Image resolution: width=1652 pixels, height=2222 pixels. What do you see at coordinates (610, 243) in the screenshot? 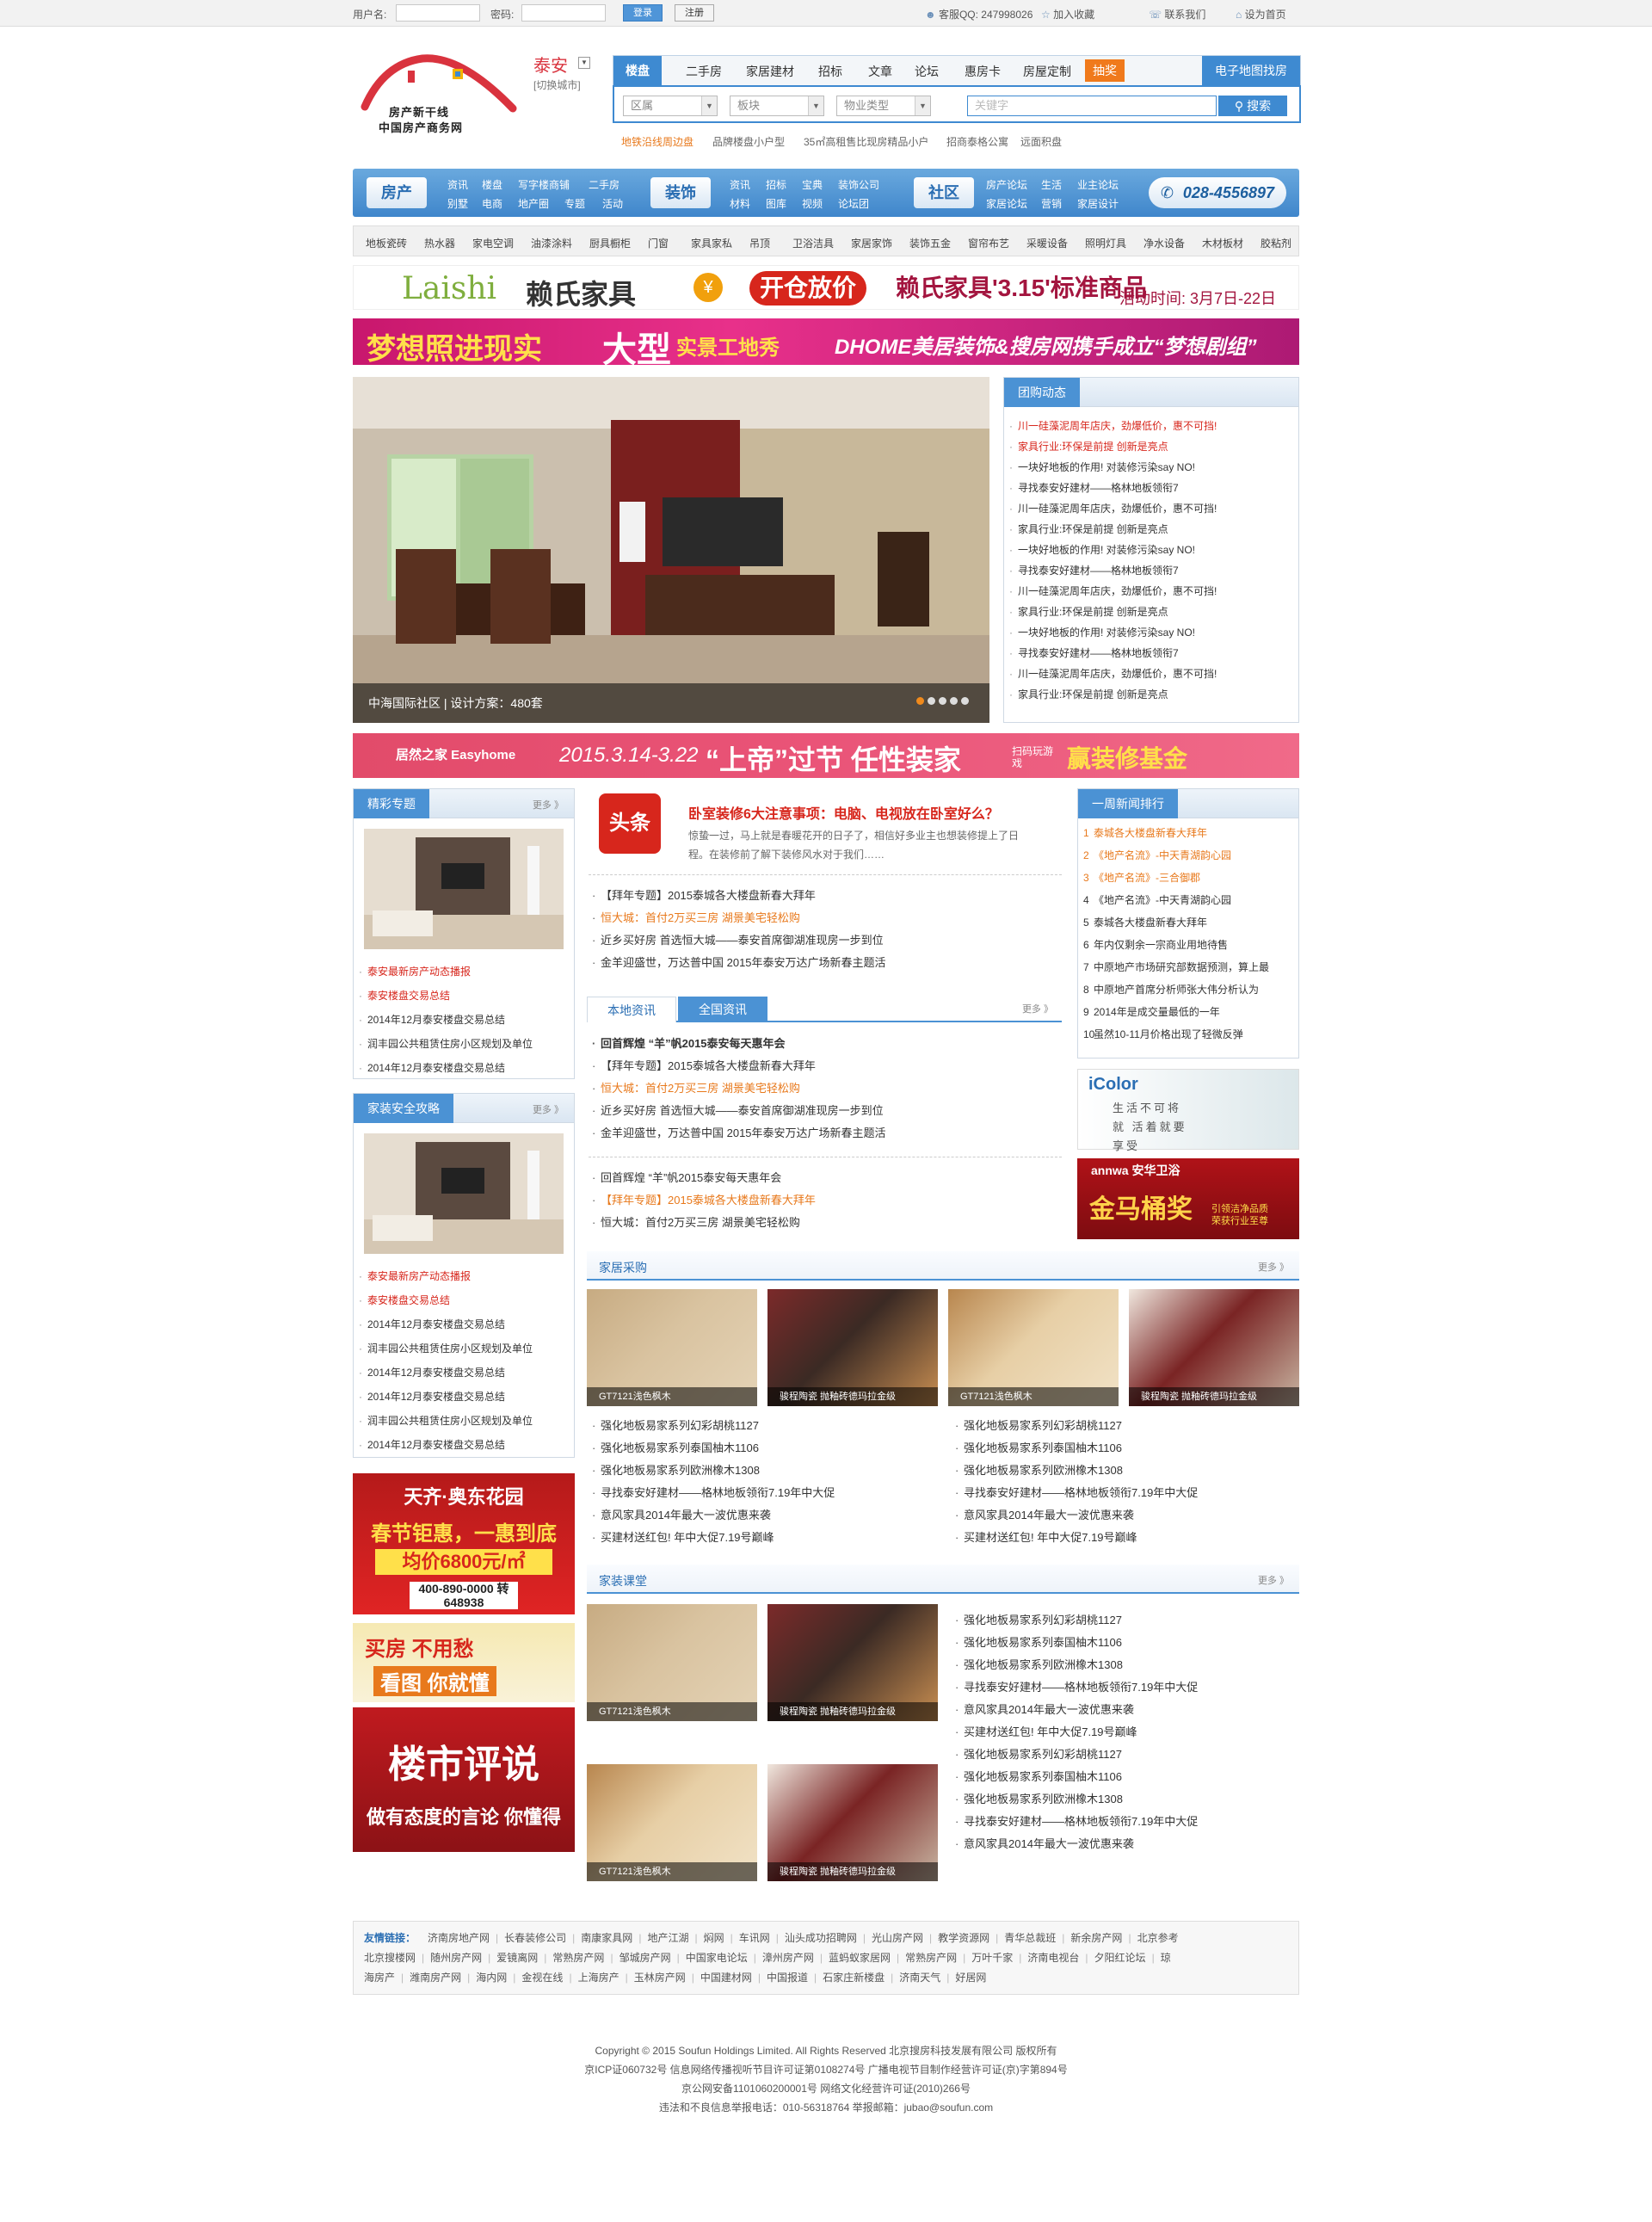
I see `category-link: 厨具橱柜` at bounding box center [610, 243].